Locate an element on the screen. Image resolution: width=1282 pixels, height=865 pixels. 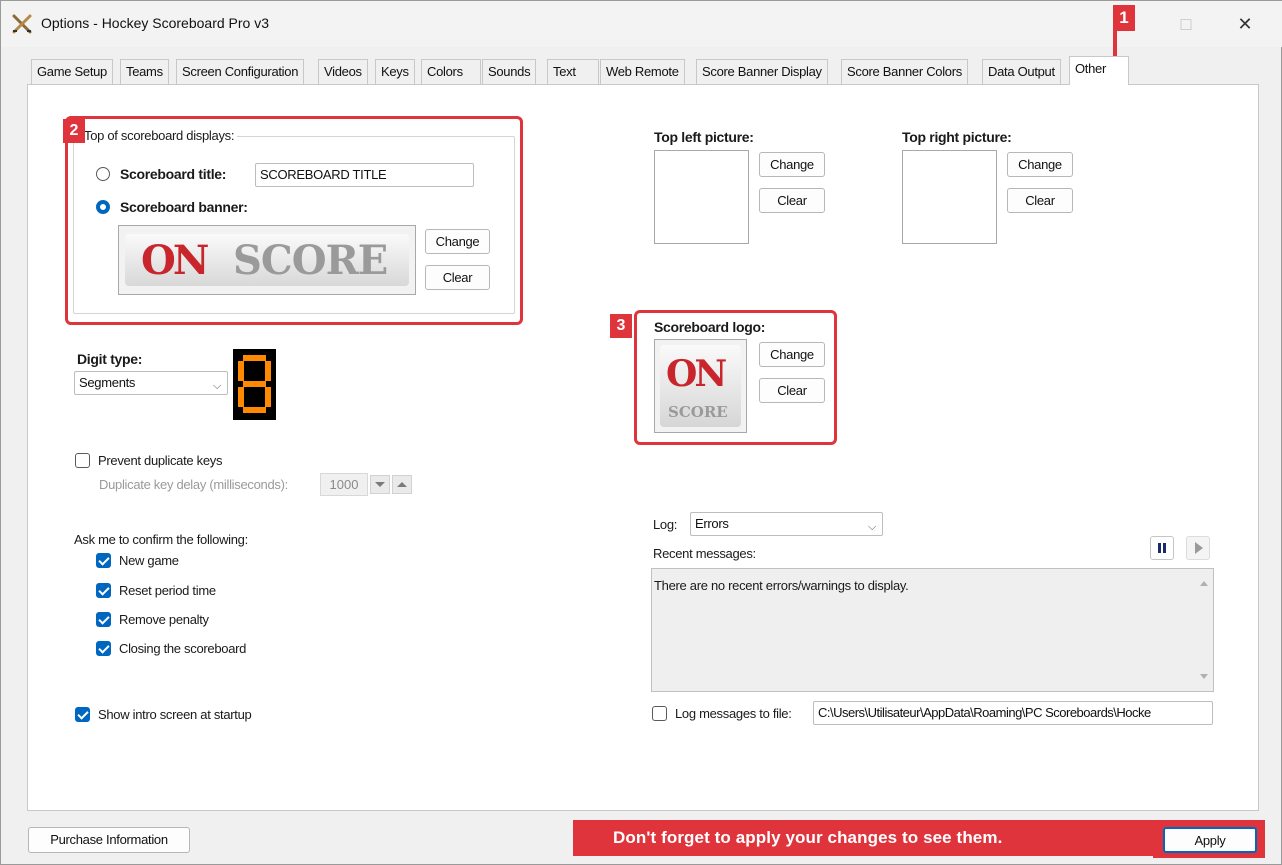
tab-data-output: Data Output is located at coordinates (1021, 71).